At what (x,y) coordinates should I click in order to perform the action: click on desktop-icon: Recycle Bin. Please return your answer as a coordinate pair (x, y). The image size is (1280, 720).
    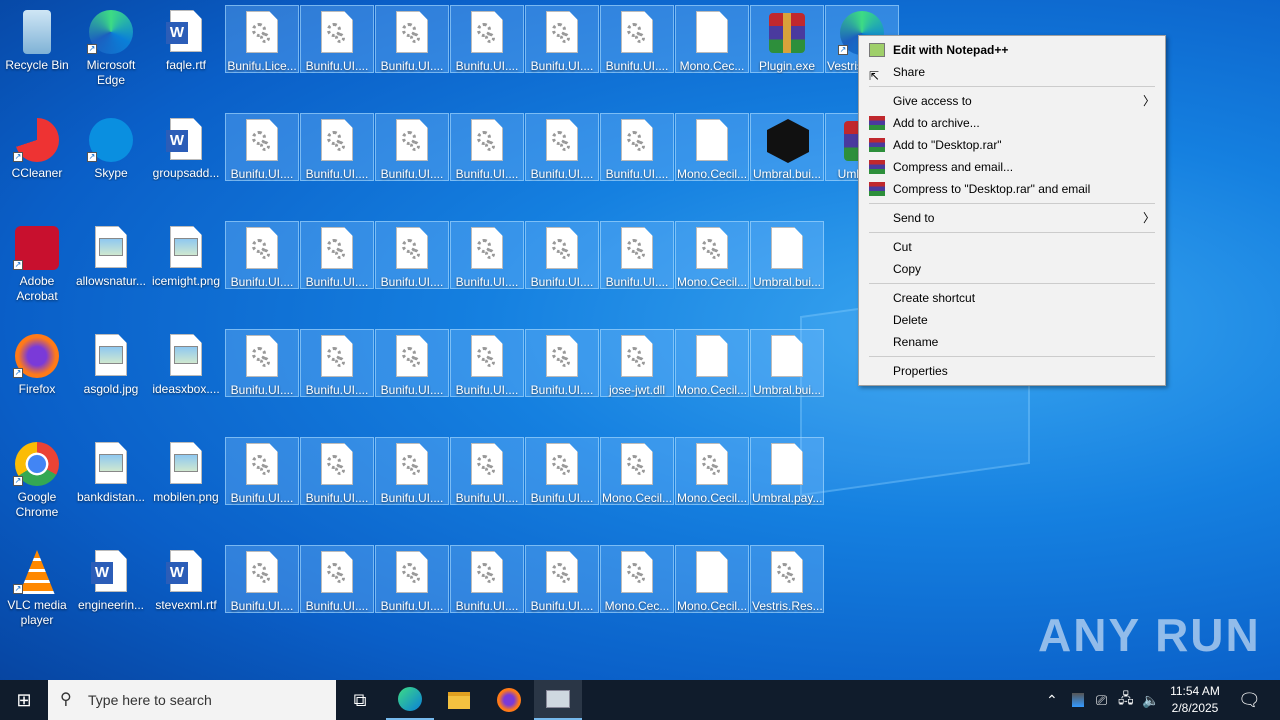
    Looking at the image, I should click on (37, 39).